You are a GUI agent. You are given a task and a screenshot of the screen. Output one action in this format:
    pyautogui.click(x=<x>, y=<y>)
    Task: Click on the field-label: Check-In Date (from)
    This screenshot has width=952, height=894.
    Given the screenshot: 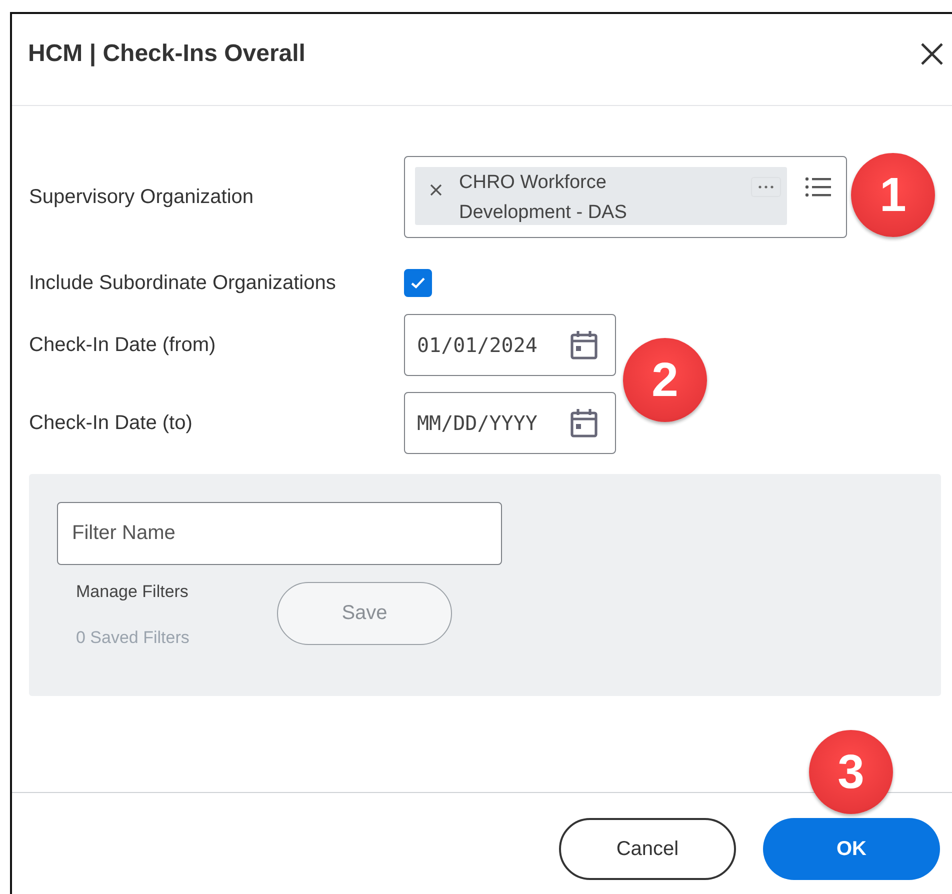 What is the action you would take?
    pyautogui.click(x=123, y=345)
    